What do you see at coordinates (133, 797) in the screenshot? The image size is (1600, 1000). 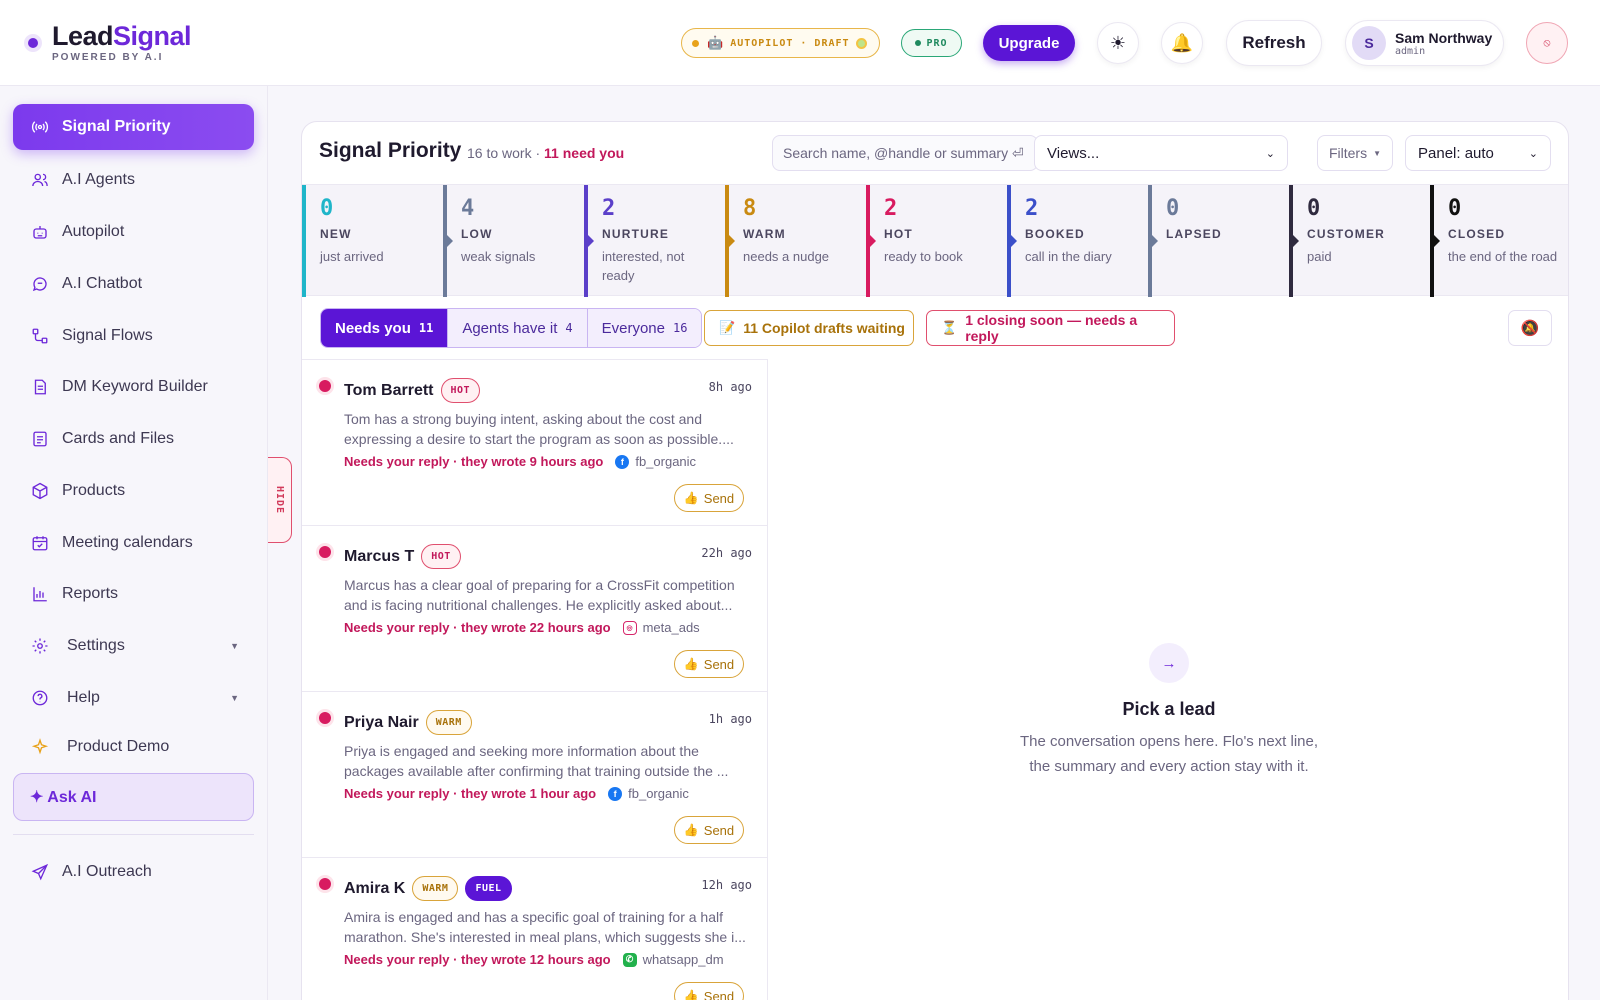 I see `ask-ai-button: ✦ Ask AI` at bounding box center [133, 797].